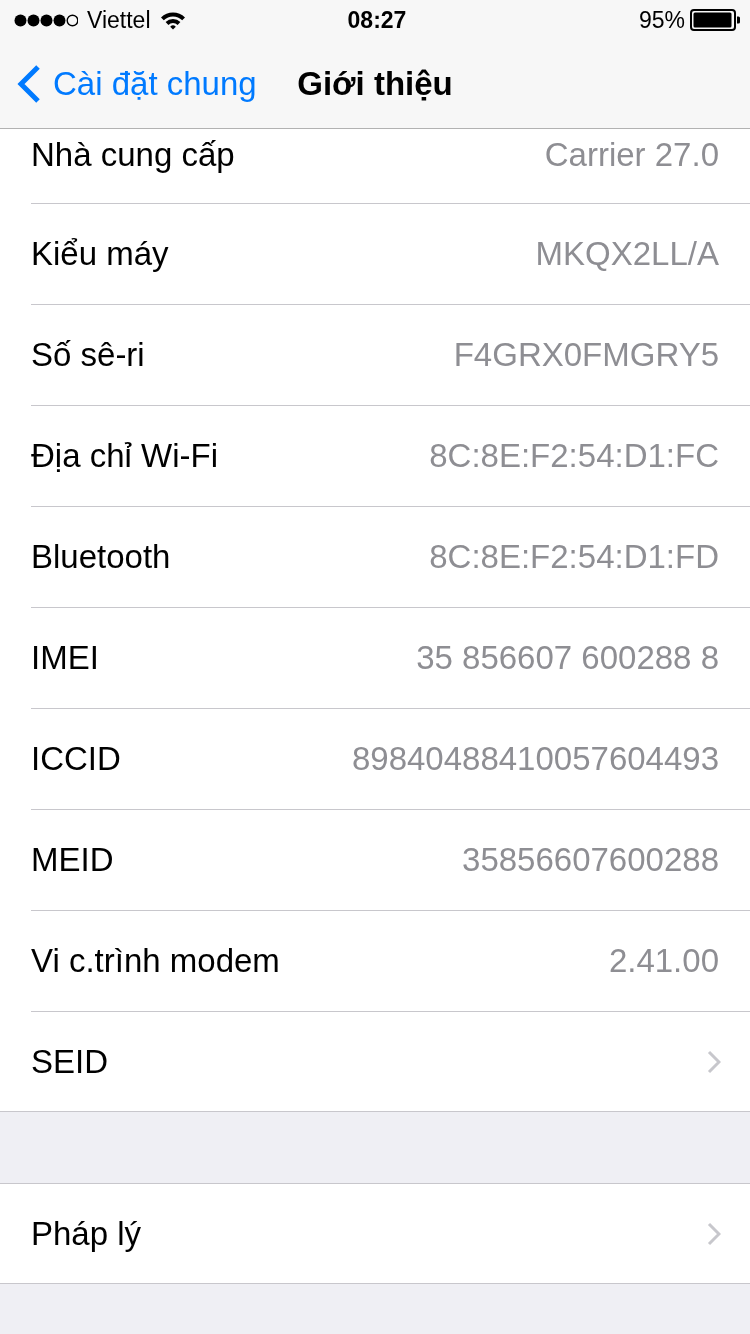 This screenshot has width=750, height=1334. Describe the element at coordinates (661, 20) in the screenshot. I see `battery-percent: 95%` at that location.